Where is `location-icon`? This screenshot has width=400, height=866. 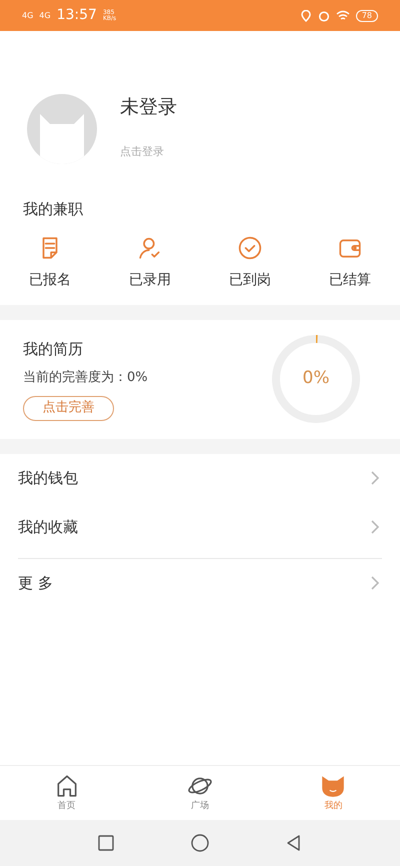
location-icon is located at coordinates (306, 16).